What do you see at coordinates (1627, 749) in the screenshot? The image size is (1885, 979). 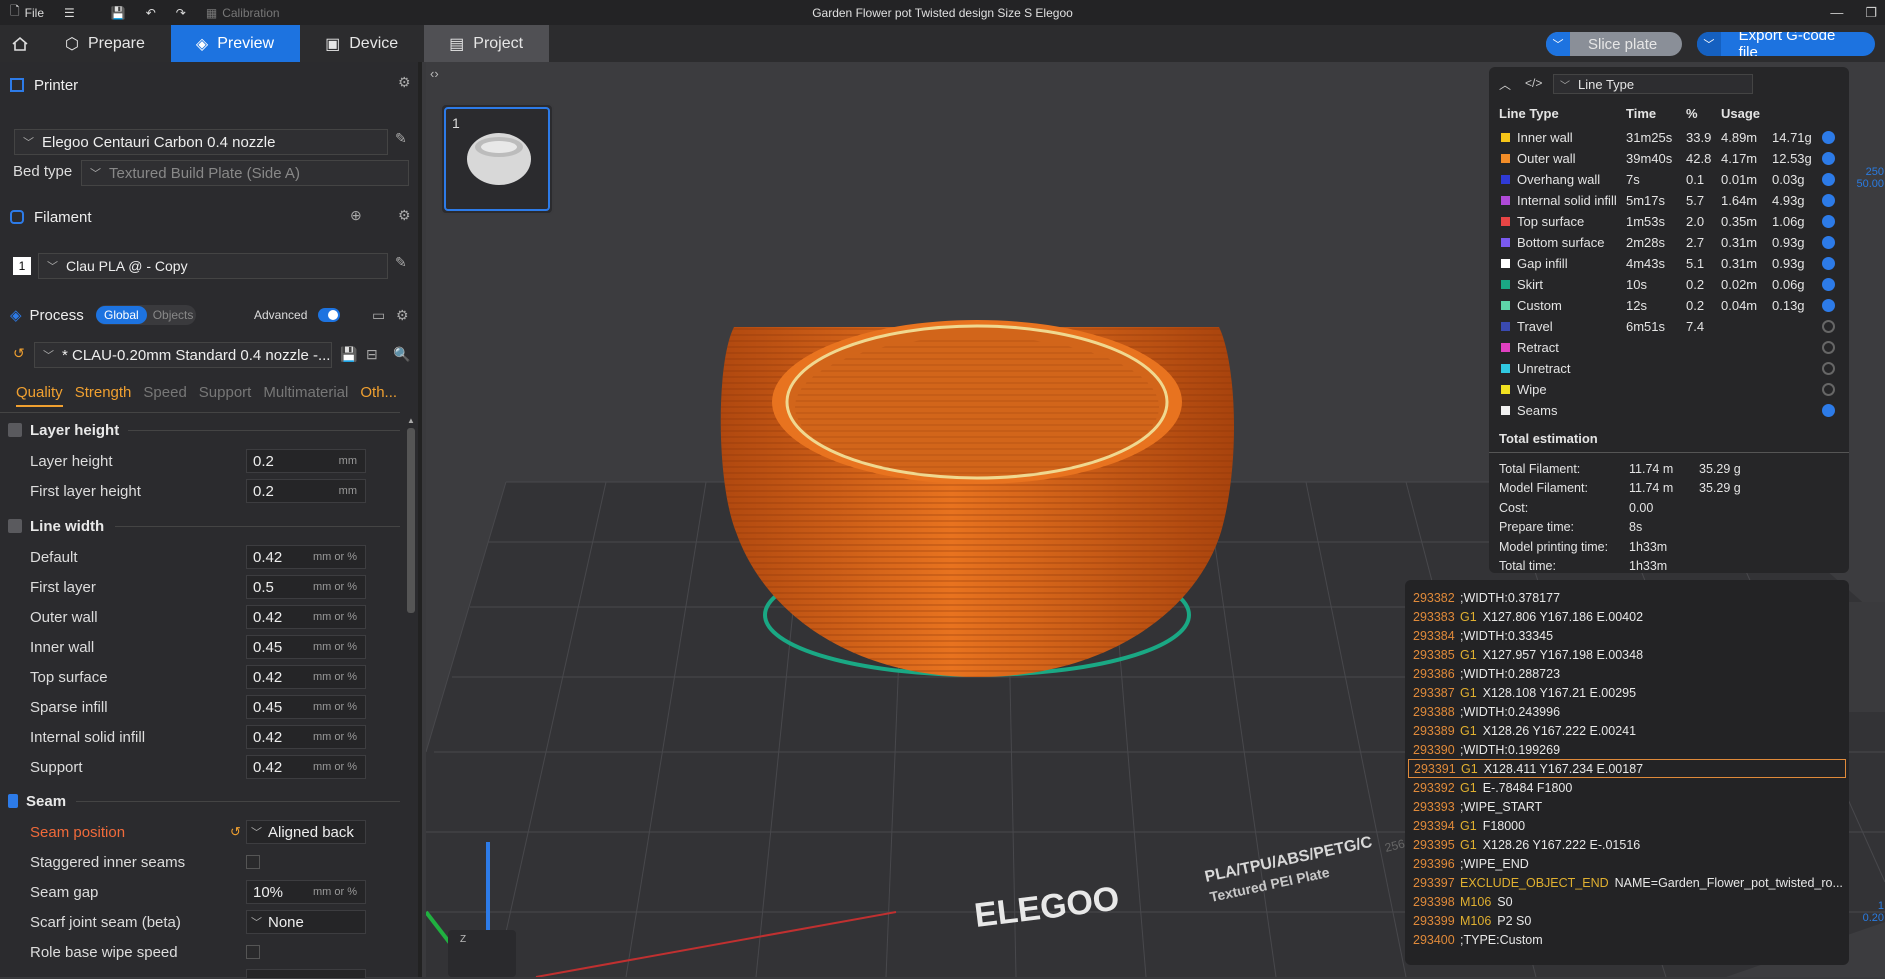 I see `gcode-line: 293390 ;WIDTH:0.199269` at bounding box center [1627, 749].